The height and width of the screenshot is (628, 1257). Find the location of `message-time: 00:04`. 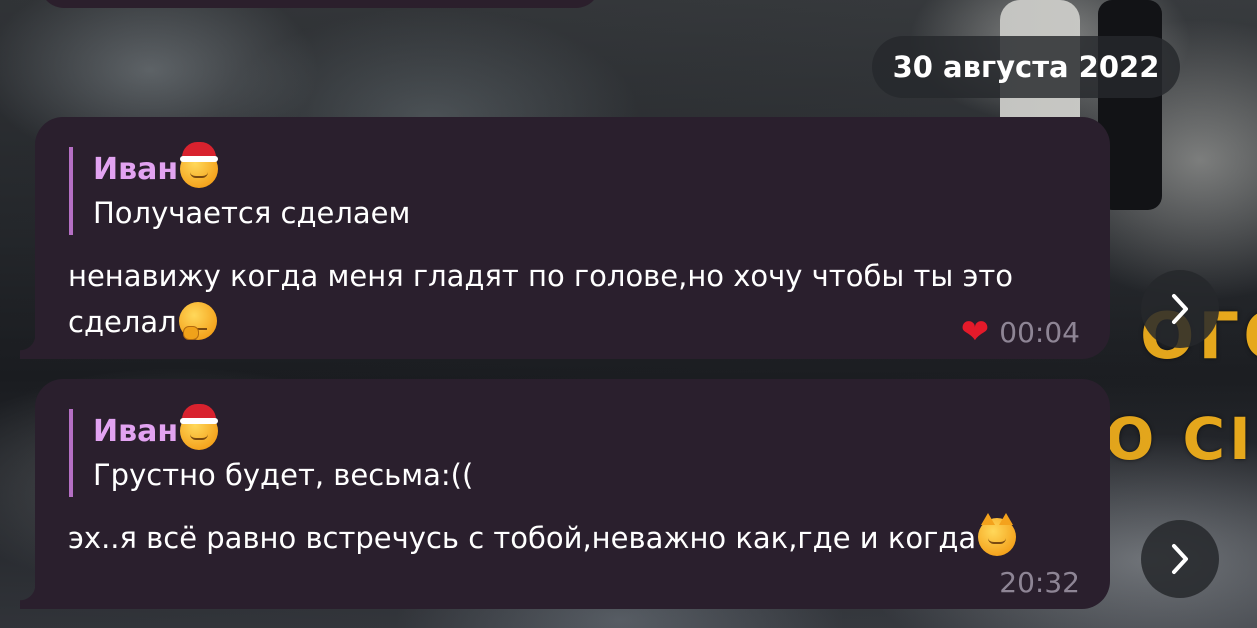

message-time: 00:04 is located at coordinates (1039, 332).